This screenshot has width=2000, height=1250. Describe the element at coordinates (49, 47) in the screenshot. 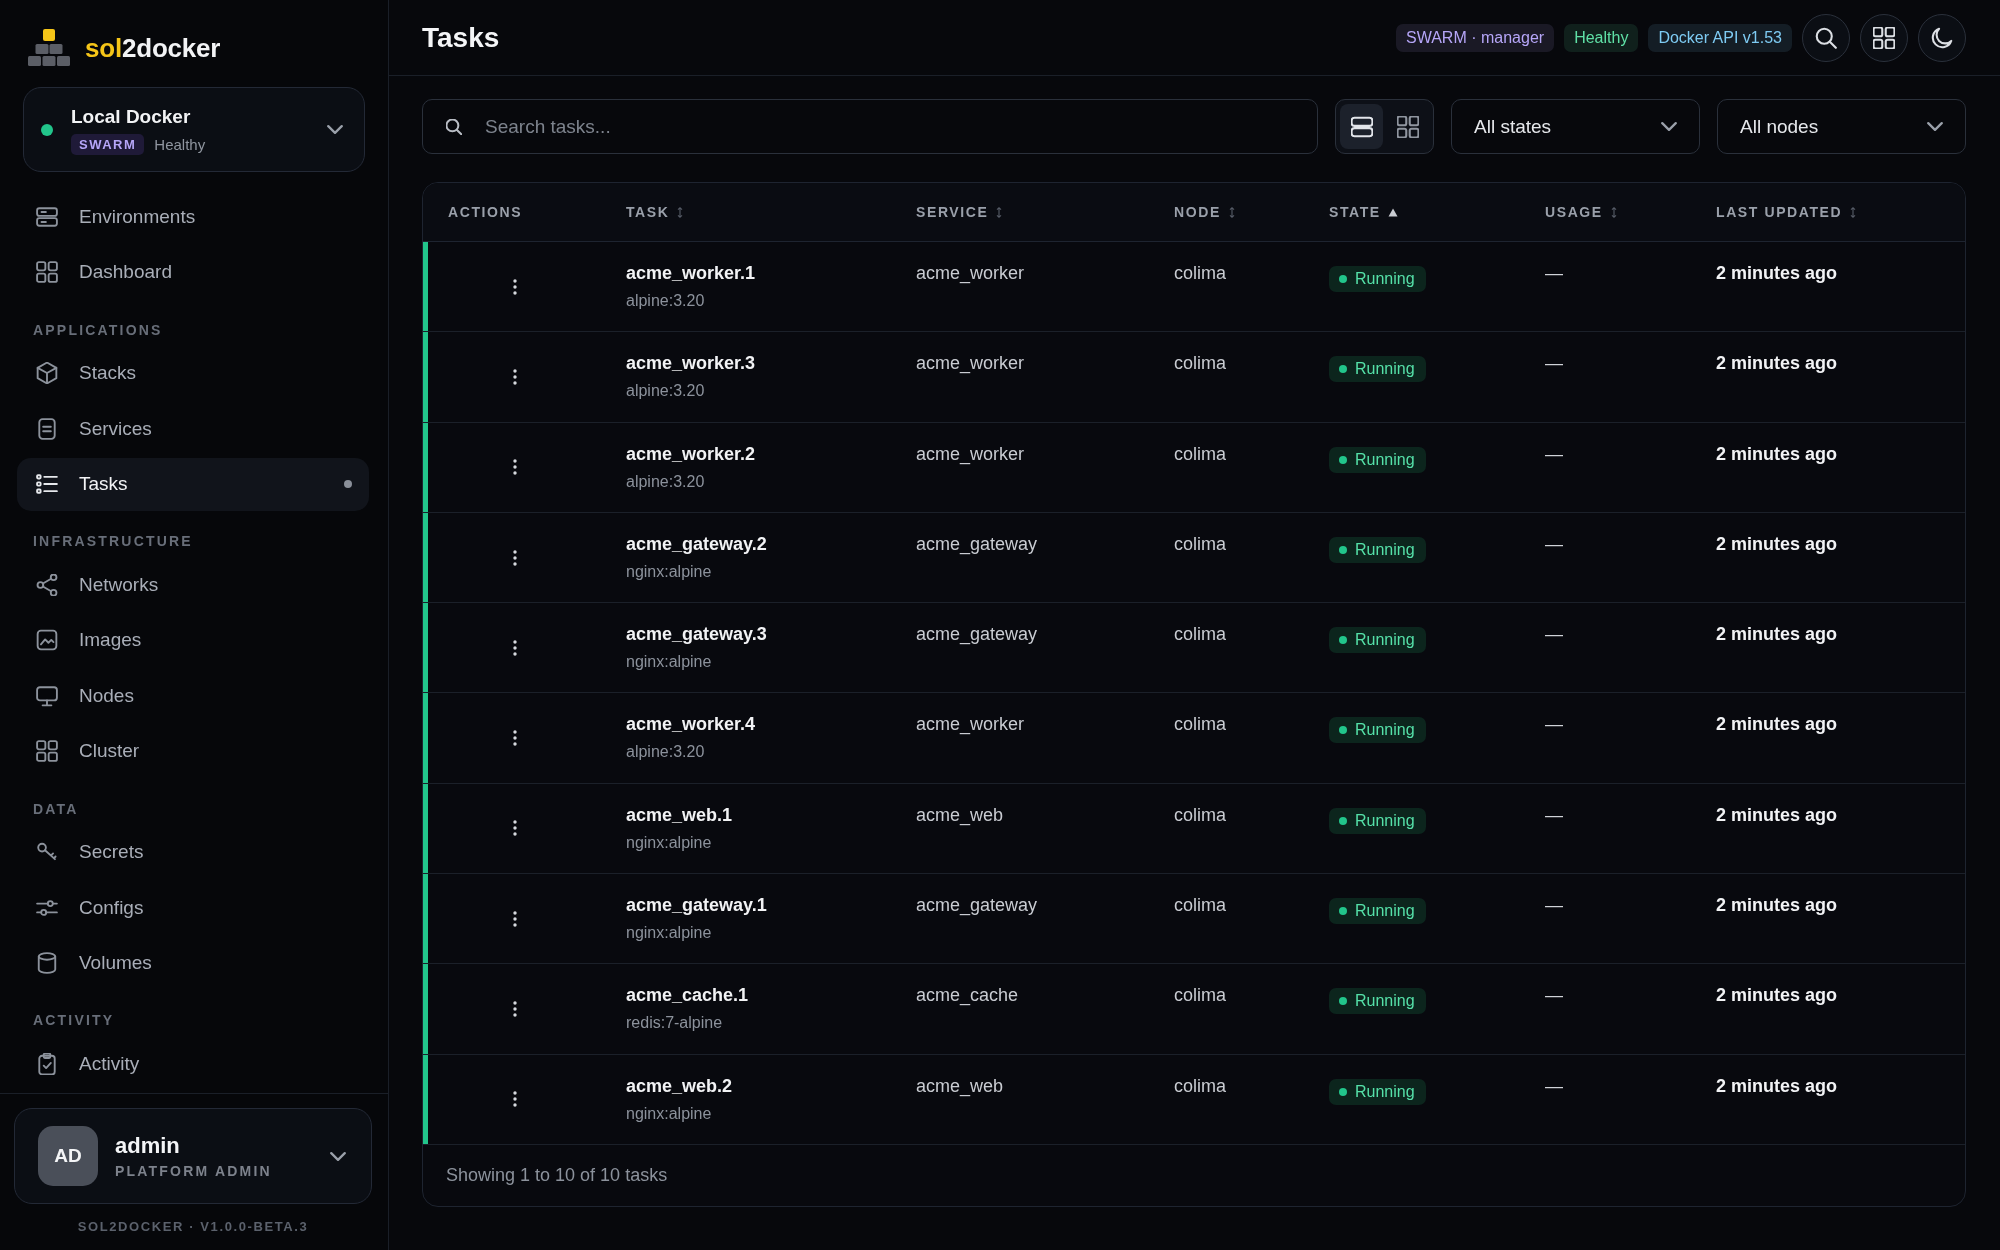

I see `logo-icon` at that location.